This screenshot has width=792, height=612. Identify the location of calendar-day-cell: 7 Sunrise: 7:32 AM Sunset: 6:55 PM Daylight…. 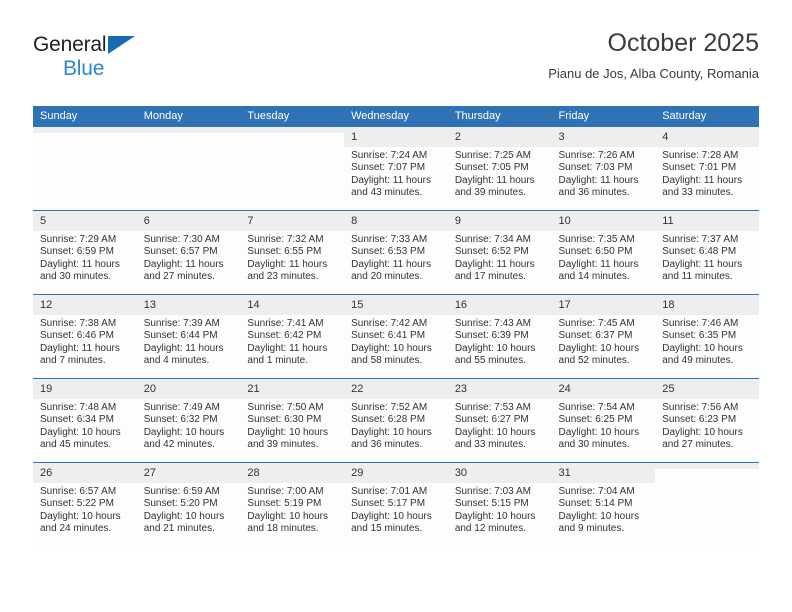
(292, 252).